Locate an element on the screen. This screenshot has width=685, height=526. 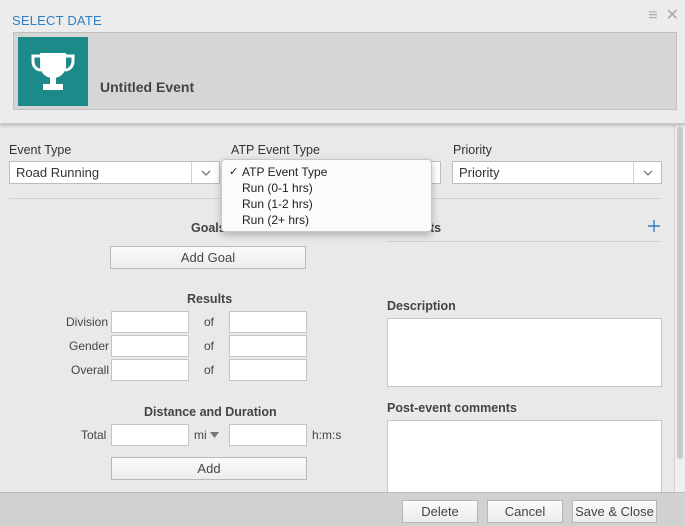
footer-bar: Delete Cancel Save & Close is located at coordinates (342, 509).